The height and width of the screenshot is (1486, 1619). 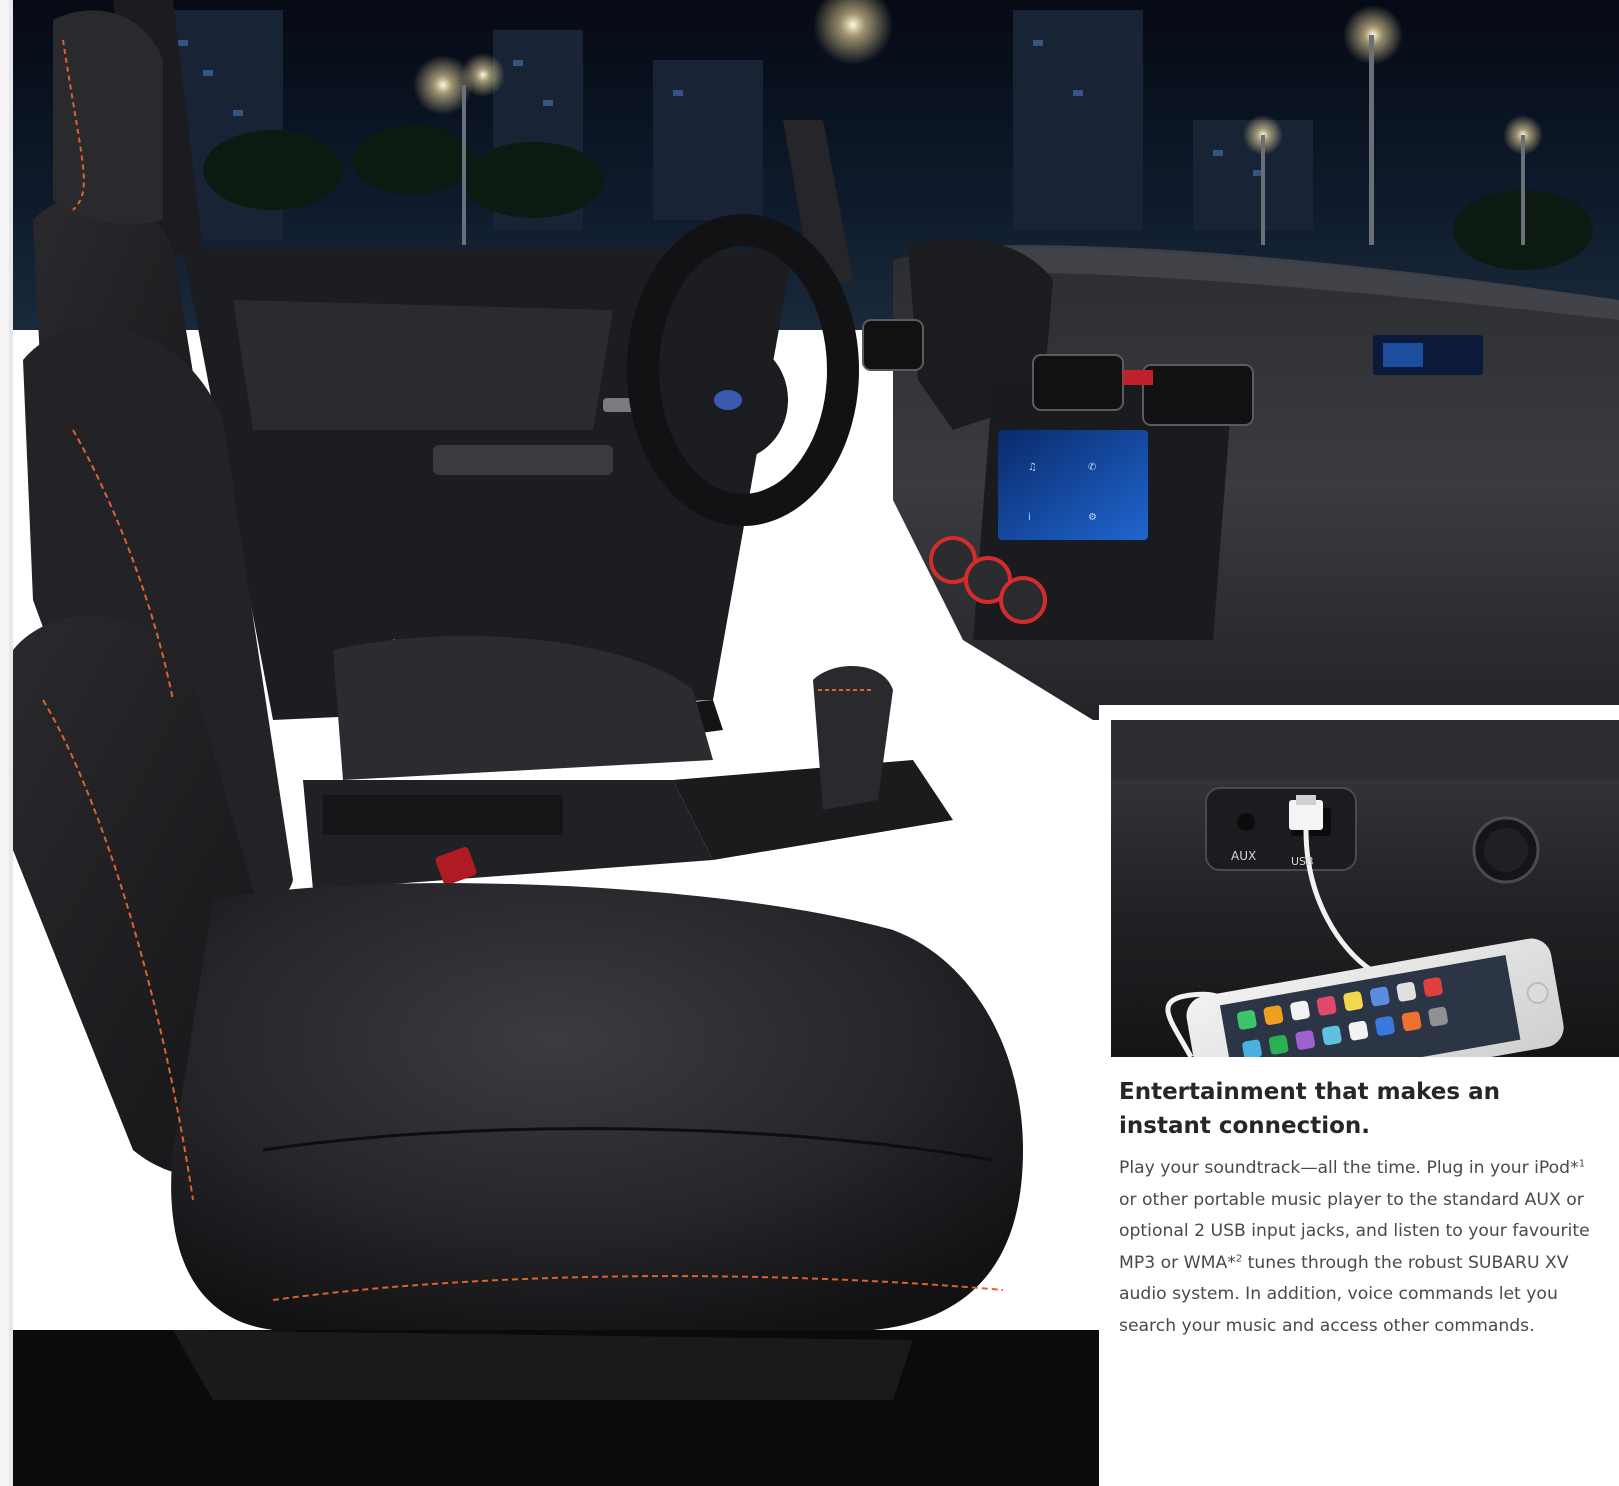 What do you see at coordinates (1309, 1092) in the screenshot?
I see `heading-line-1: Entertainment that makes an` at bounding box center [1309, 1092].